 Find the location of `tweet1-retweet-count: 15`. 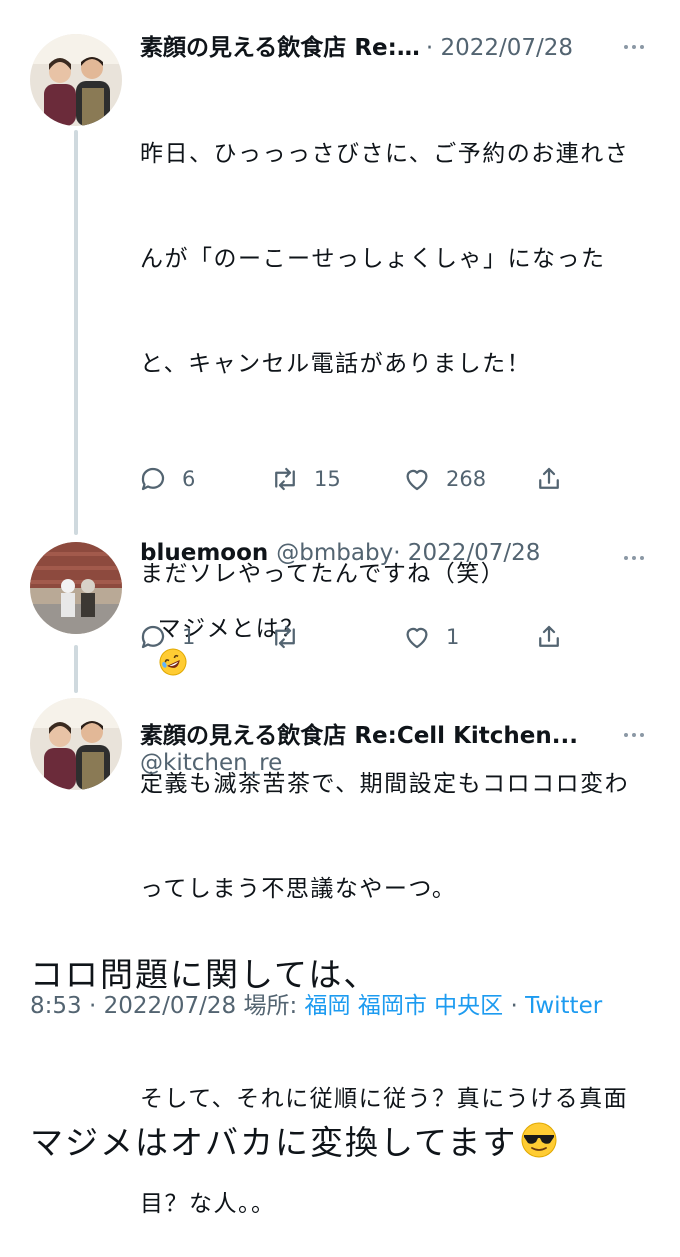

tweet1-retweet-count: 15 is located at coordinates (327, 479).